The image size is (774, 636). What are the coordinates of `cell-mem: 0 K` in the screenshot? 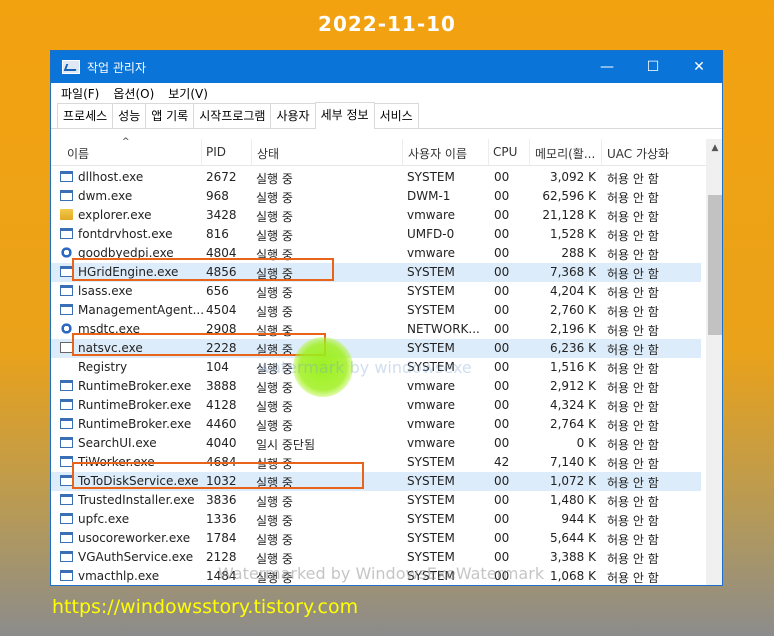 It's located at (586, 443).